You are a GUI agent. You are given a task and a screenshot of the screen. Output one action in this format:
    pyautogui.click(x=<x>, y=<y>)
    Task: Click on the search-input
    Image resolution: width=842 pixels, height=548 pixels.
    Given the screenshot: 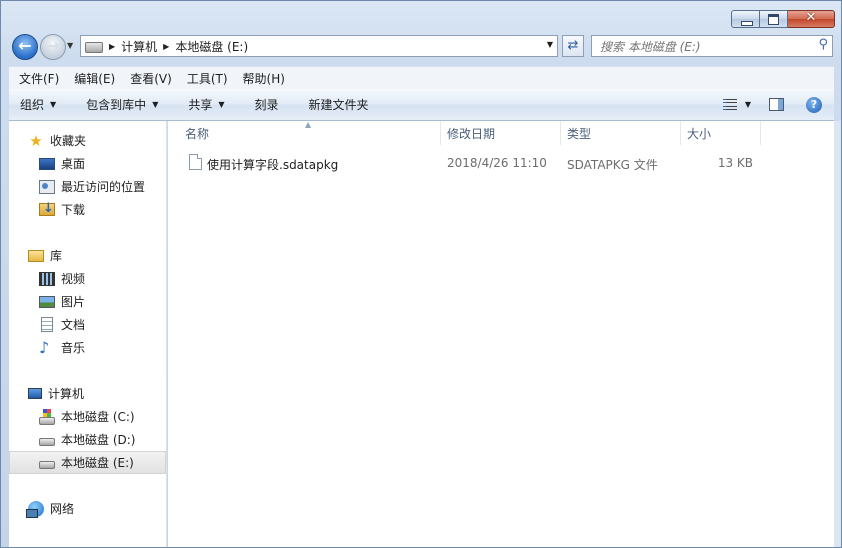 What is the action you would take?
    pyautogui.click(x=702, y=47)
    